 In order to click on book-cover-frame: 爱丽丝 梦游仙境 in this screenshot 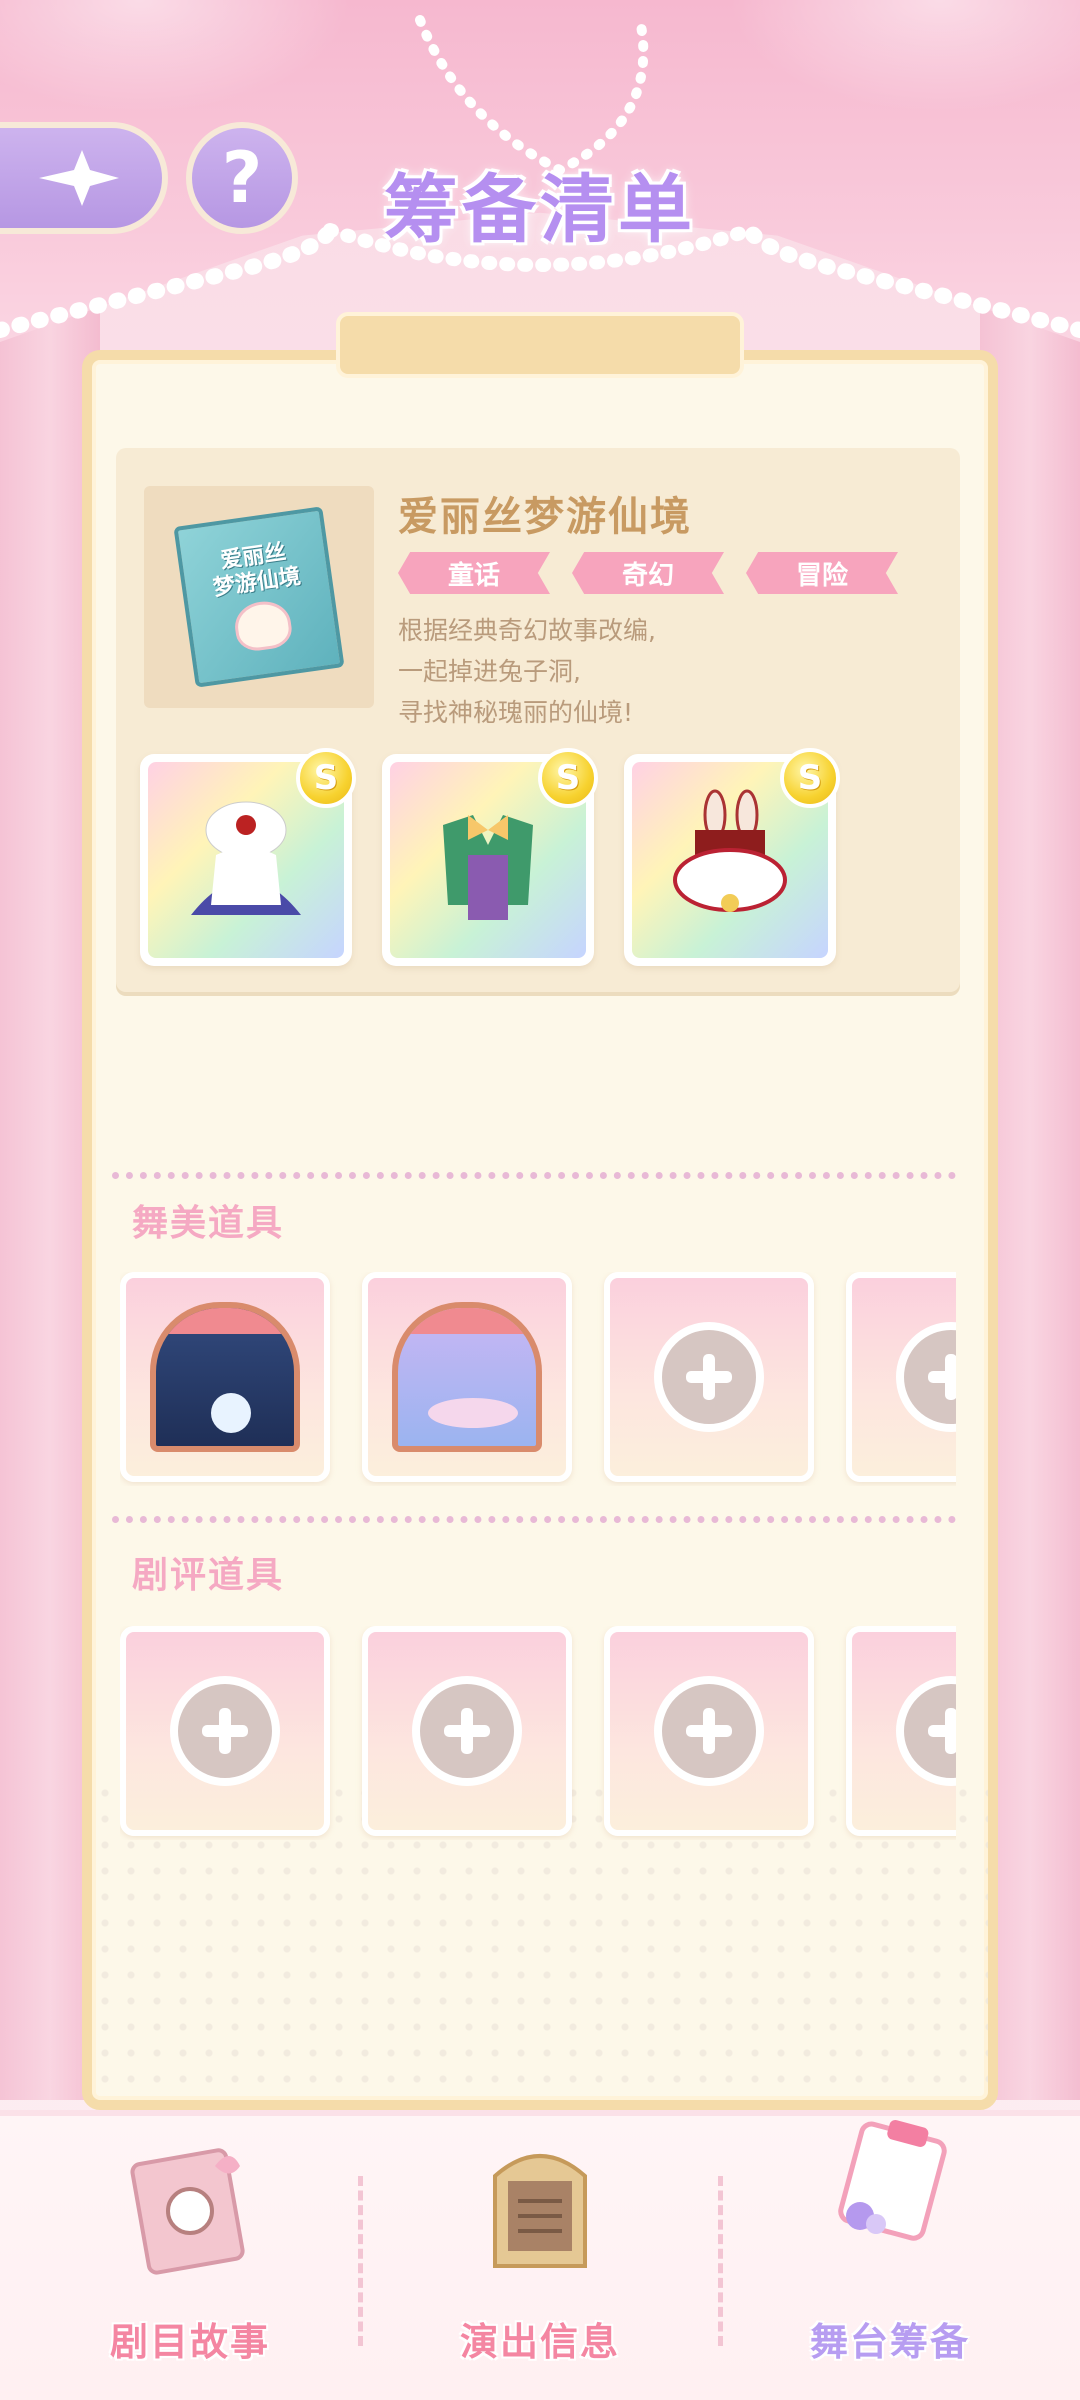, I will do `click(259, 597)`.